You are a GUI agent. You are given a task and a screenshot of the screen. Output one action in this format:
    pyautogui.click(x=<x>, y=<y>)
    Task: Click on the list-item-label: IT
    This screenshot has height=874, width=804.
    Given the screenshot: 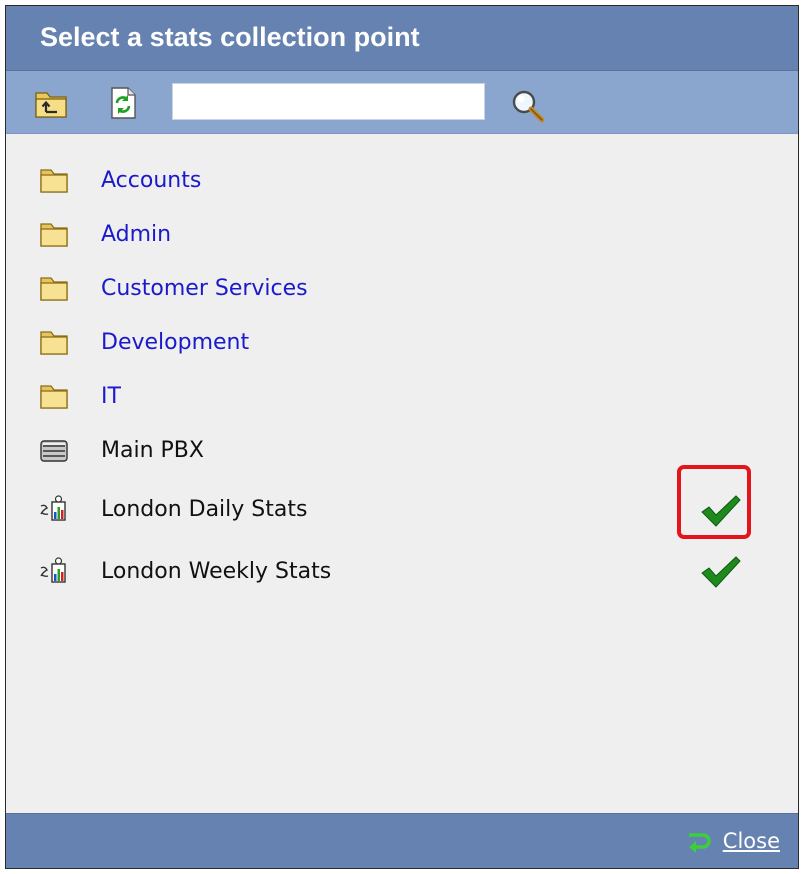 What is the action you would take?
    pyautogui.click(x=111, y=397)
    